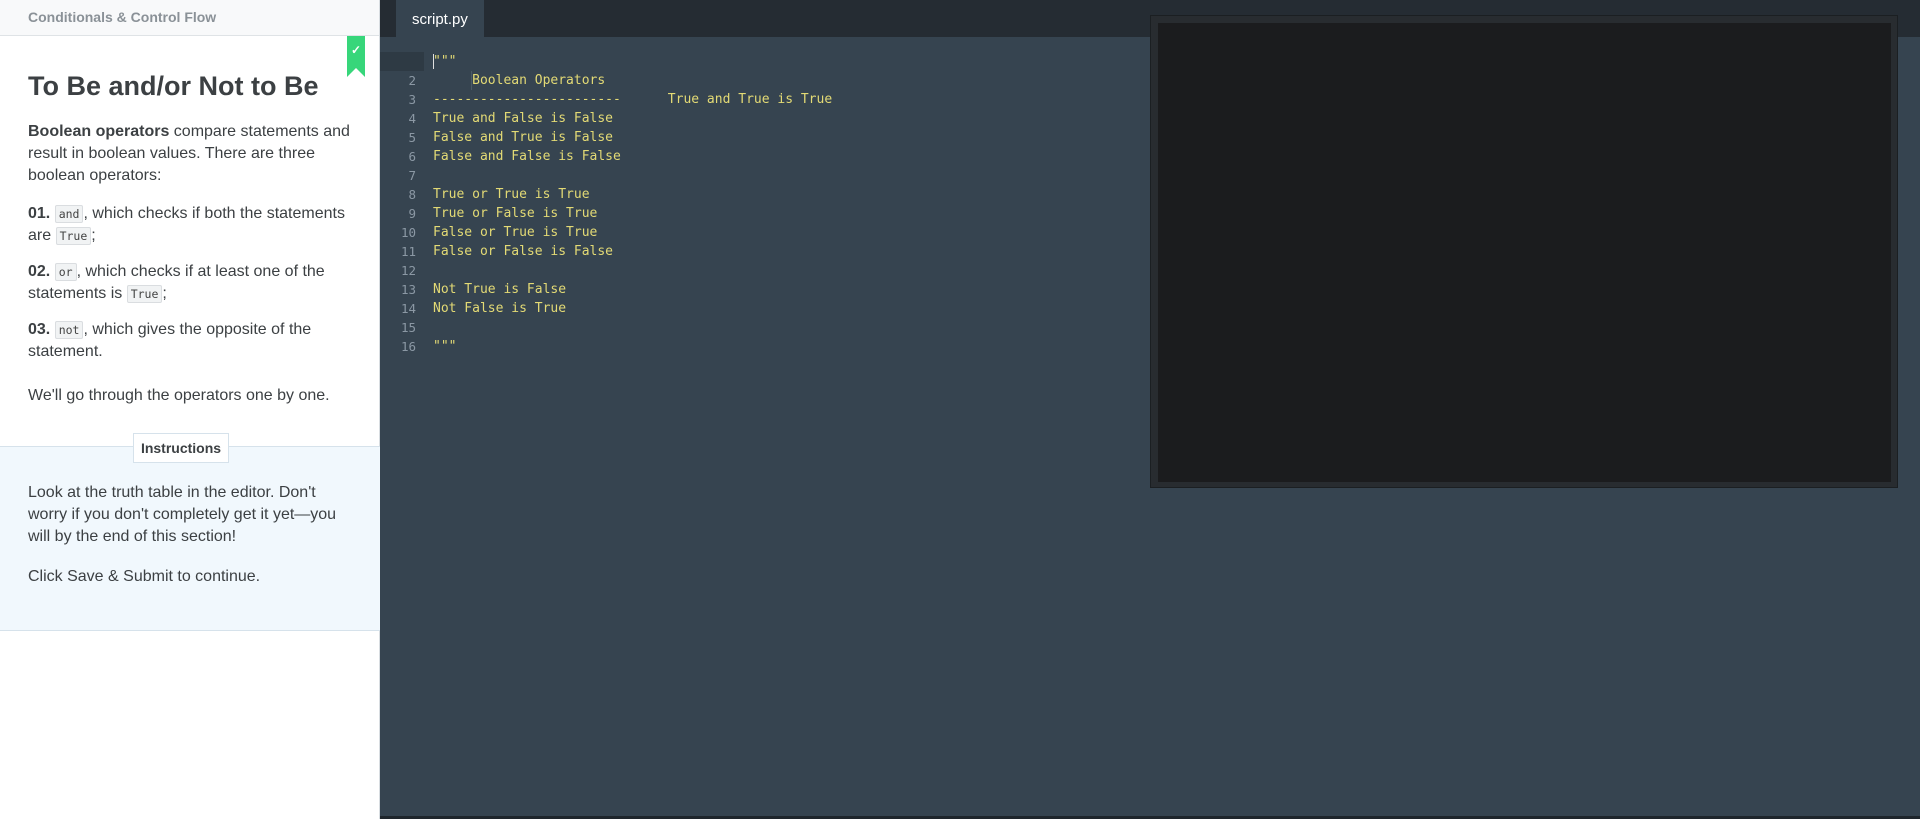  I want to click on code-line: 2 Boolean Operators, so click(492, 80).